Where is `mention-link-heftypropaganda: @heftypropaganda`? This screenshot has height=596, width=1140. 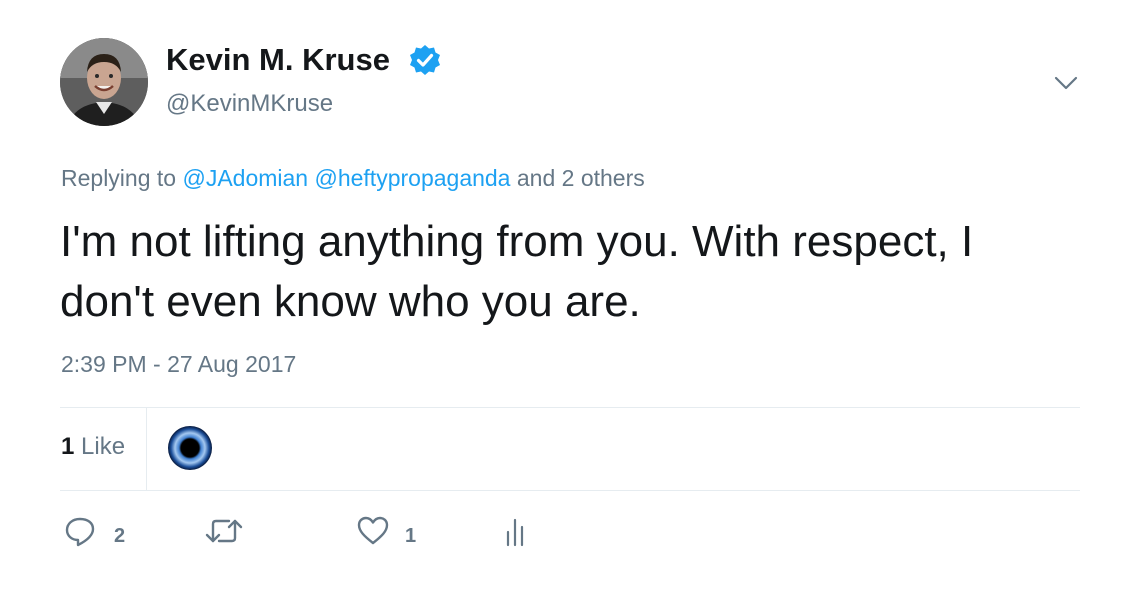 mention-link-heftypropaganda: @heftypropaganda is located at coordinates (412, 178).